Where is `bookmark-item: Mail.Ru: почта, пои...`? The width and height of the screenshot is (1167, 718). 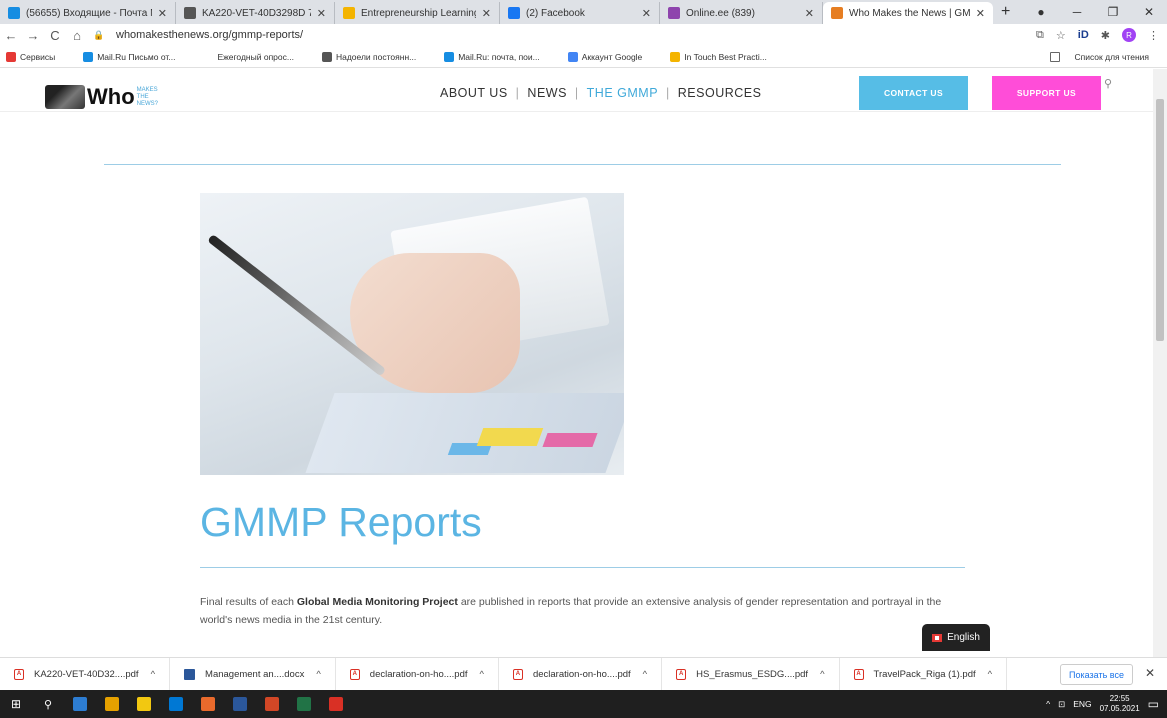 bookmark-item: Mail.Ru: почта, пои... is located at coordinates (499, 56).